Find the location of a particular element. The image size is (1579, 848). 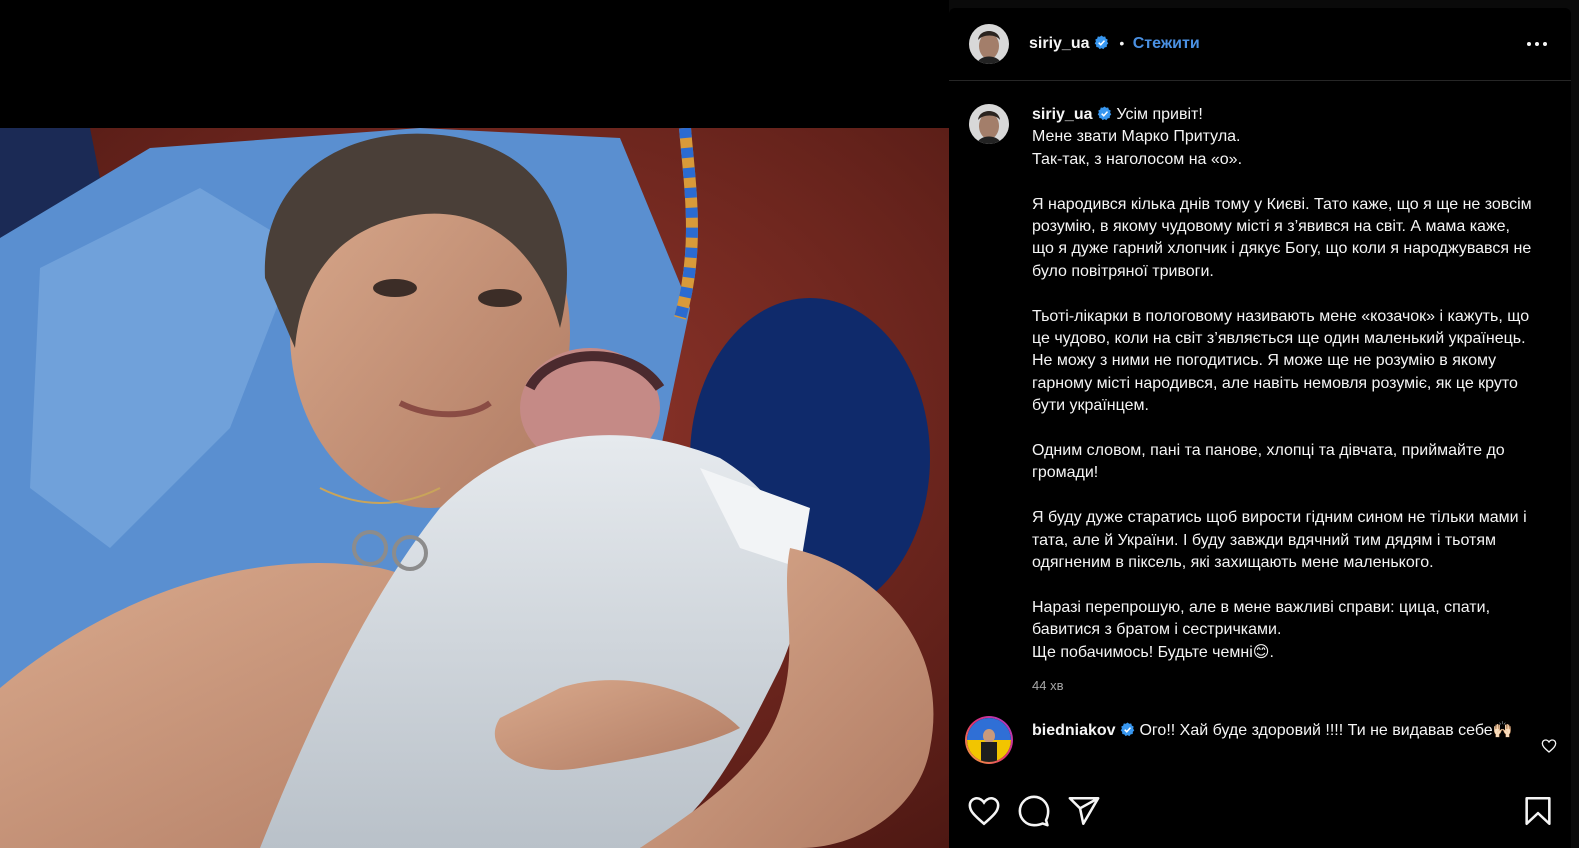

share-icon is located at coordinates (1084, 811).